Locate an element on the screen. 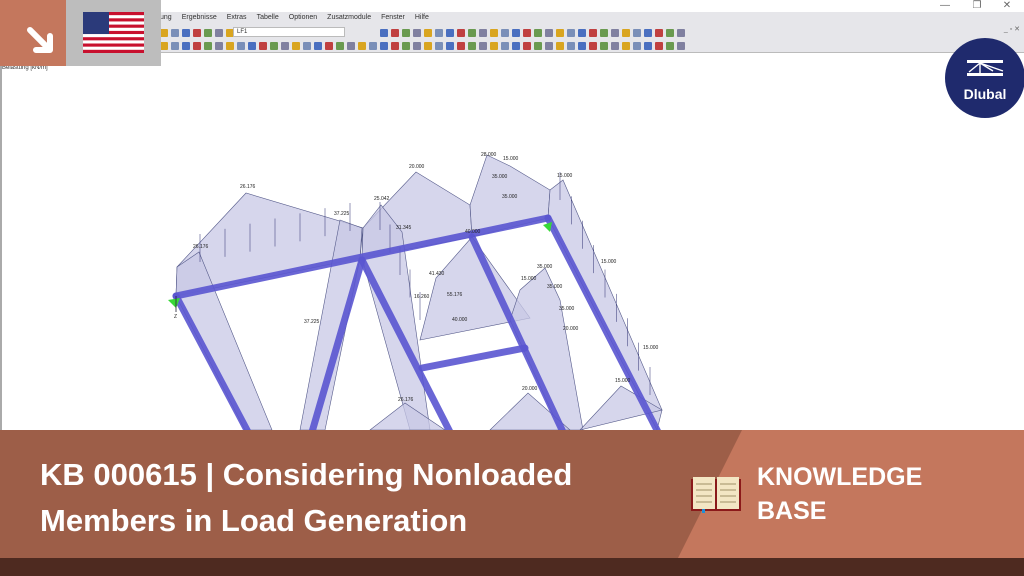 This screenshot has height=576, width=1024. menu-item: Extras is located at coordinates (237, 18).